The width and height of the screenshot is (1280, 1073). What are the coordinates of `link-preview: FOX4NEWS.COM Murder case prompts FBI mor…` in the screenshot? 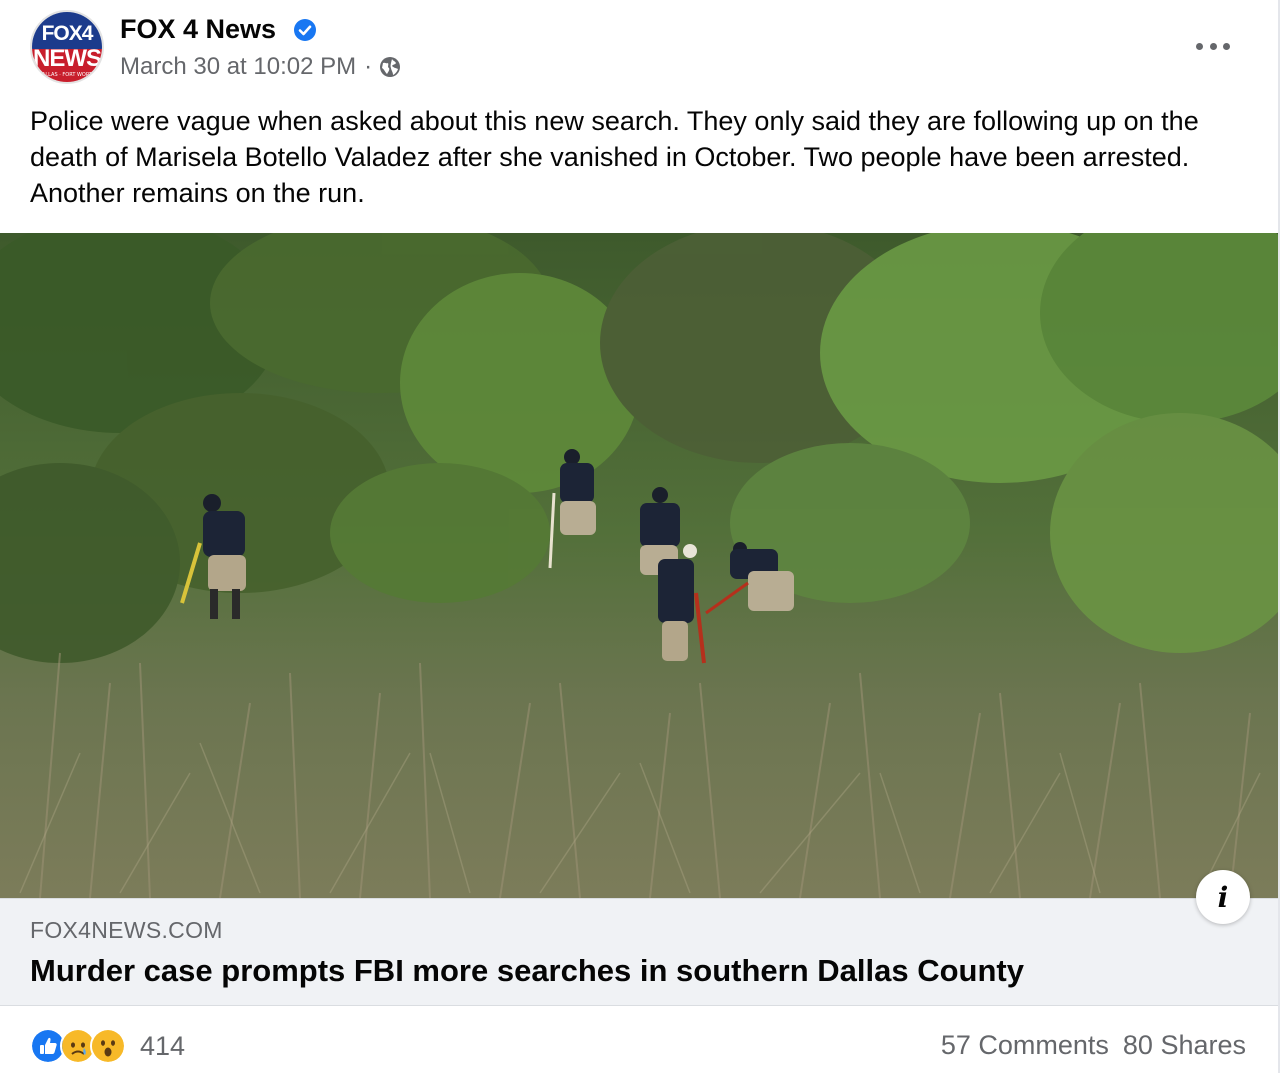 It's located at (639, 952).